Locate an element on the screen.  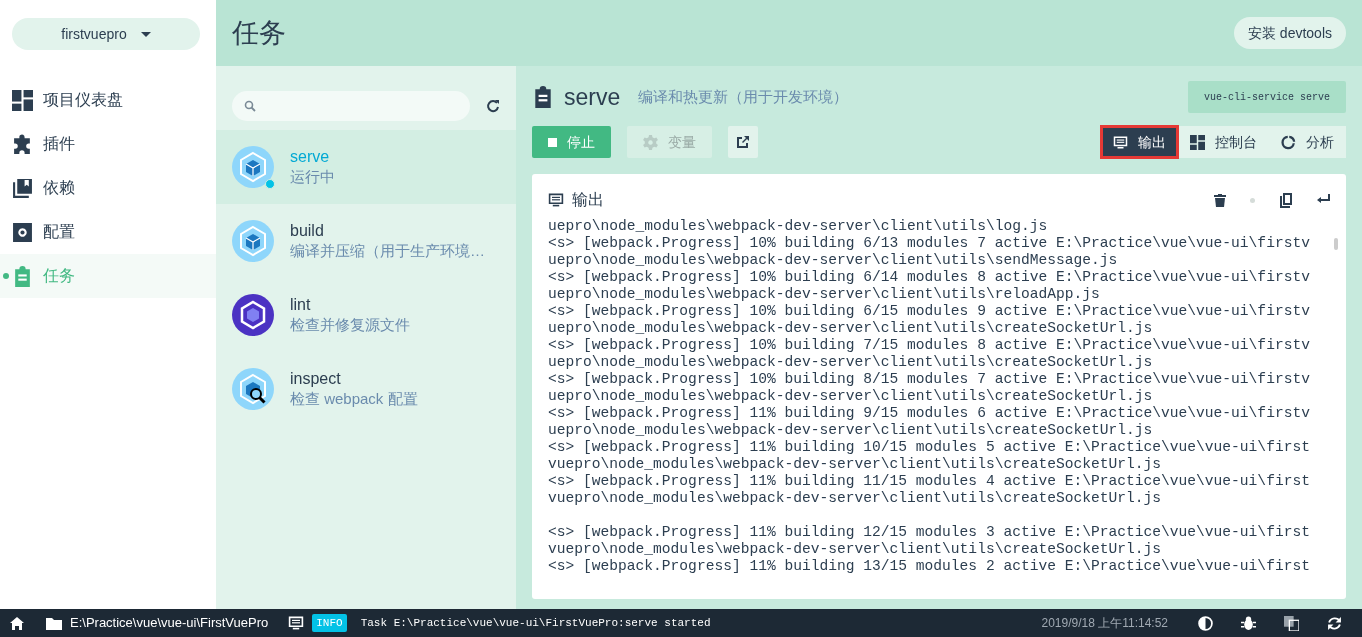
search-icon is located at coordinates (250, 106).